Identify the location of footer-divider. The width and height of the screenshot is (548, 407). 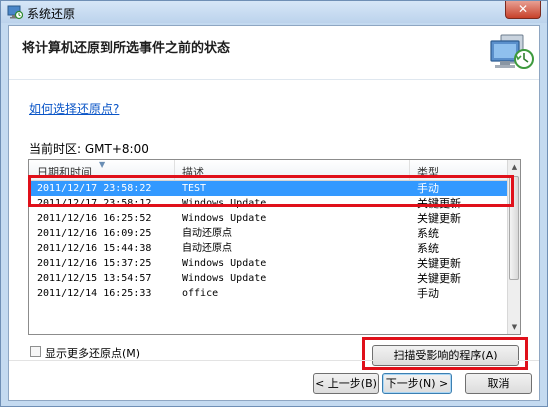
(274, 360).